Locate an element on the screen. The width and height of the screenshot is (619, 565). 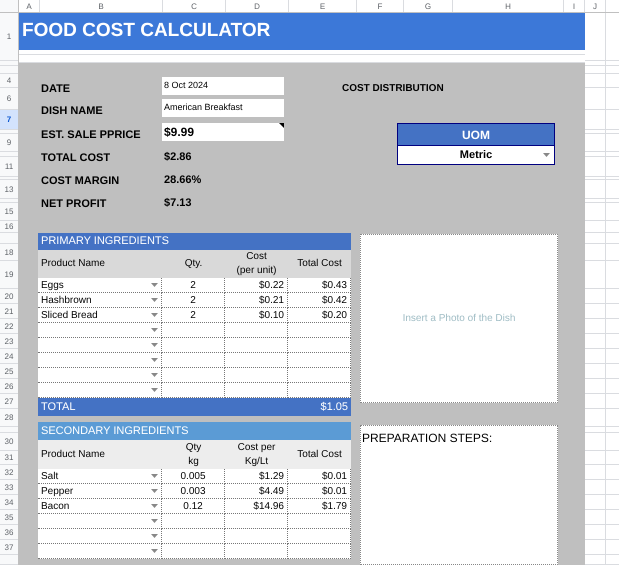
product-cell is located at coordinates (100, 551).